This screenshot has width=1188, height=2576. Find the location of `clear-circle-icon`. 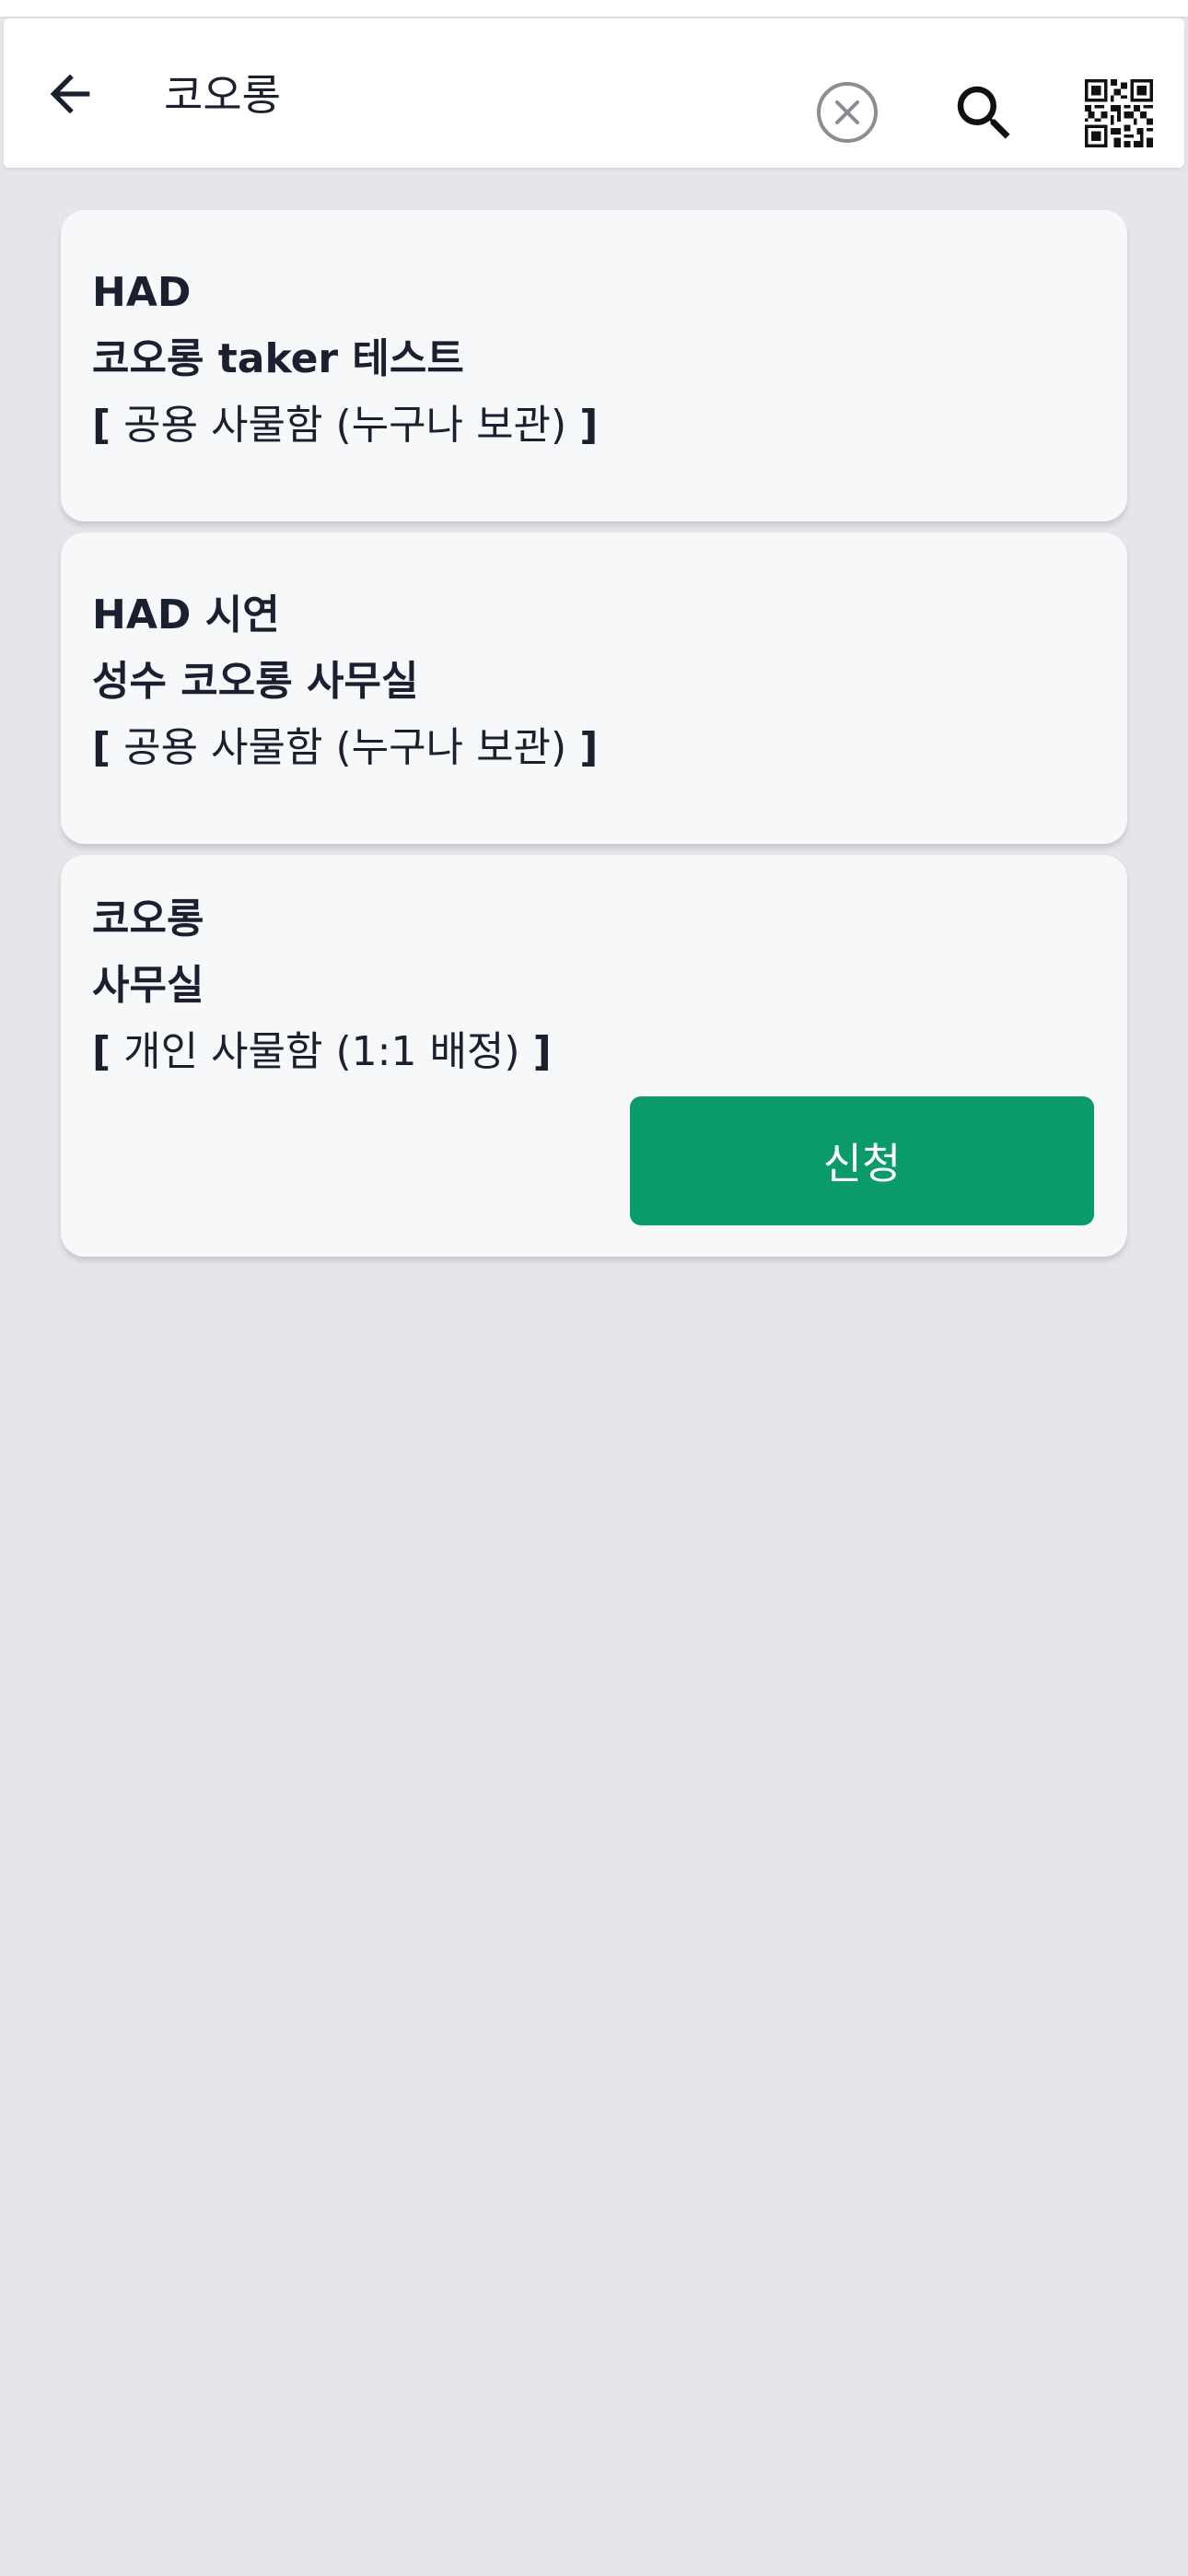

clear-circle-icon is located at coordinates (847, 112).